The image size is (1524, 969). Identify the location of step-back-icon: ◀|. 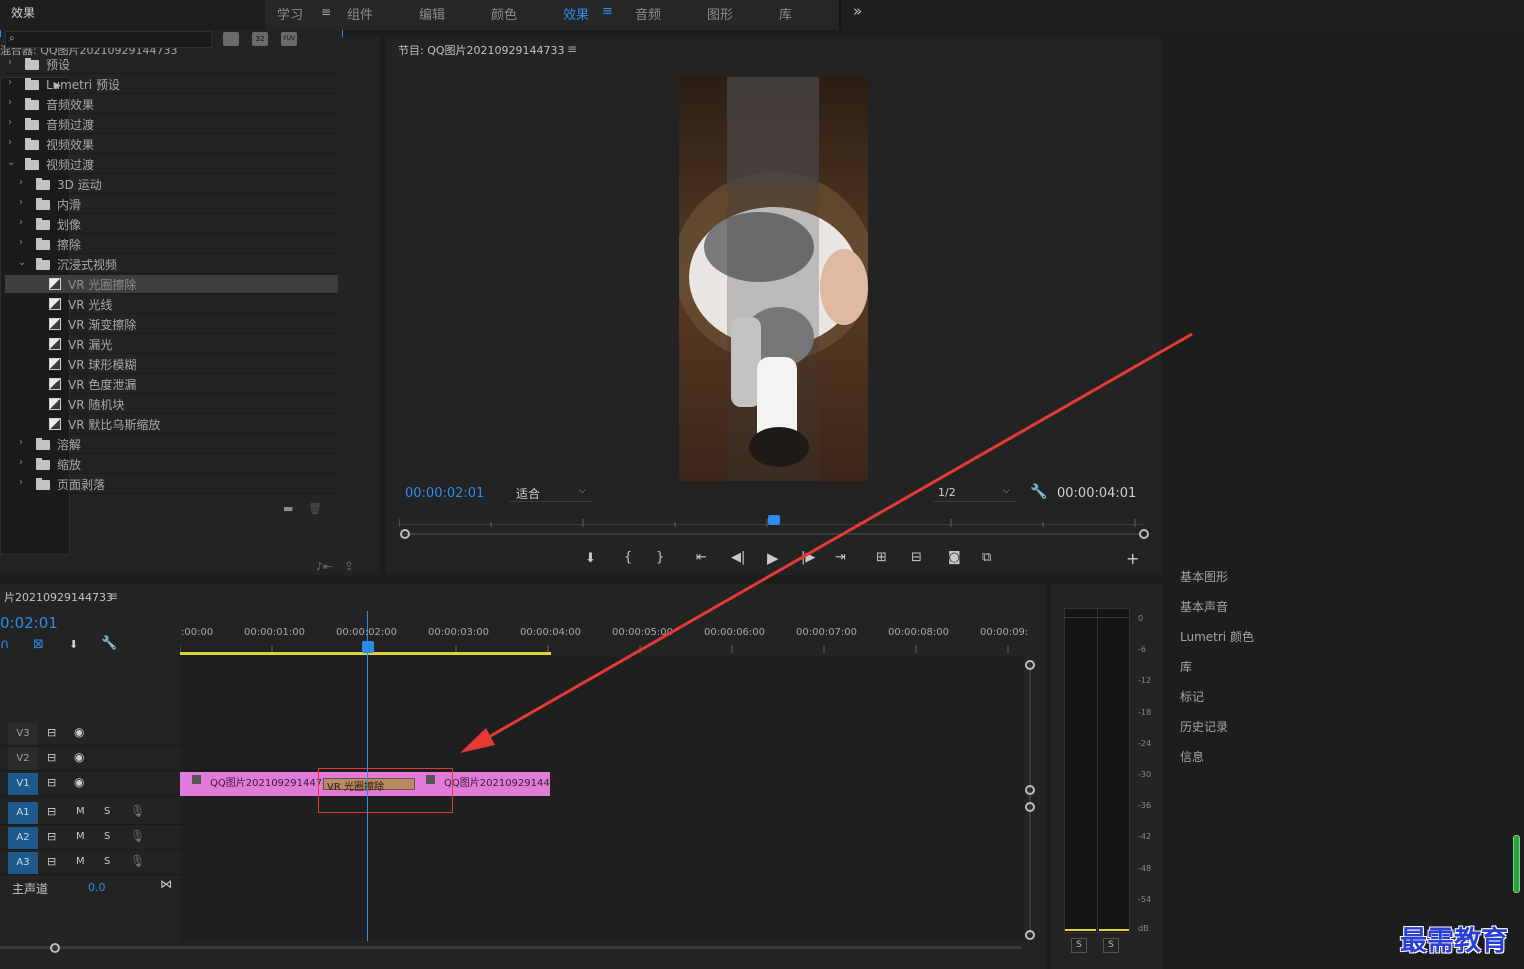
(738, 557).